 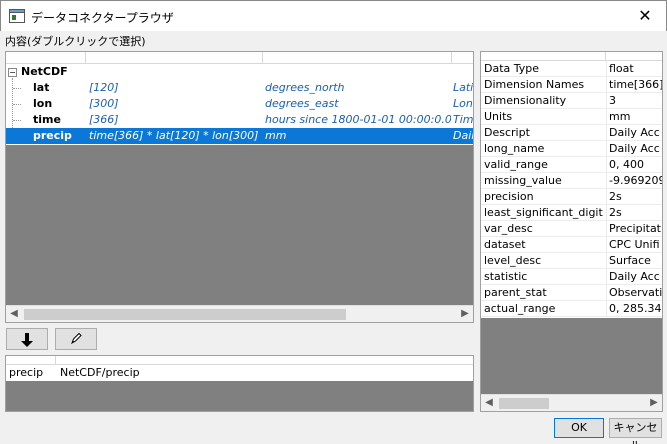 I want to click on window-title: データコネクタープラウザ, so click(x=102, y=18).